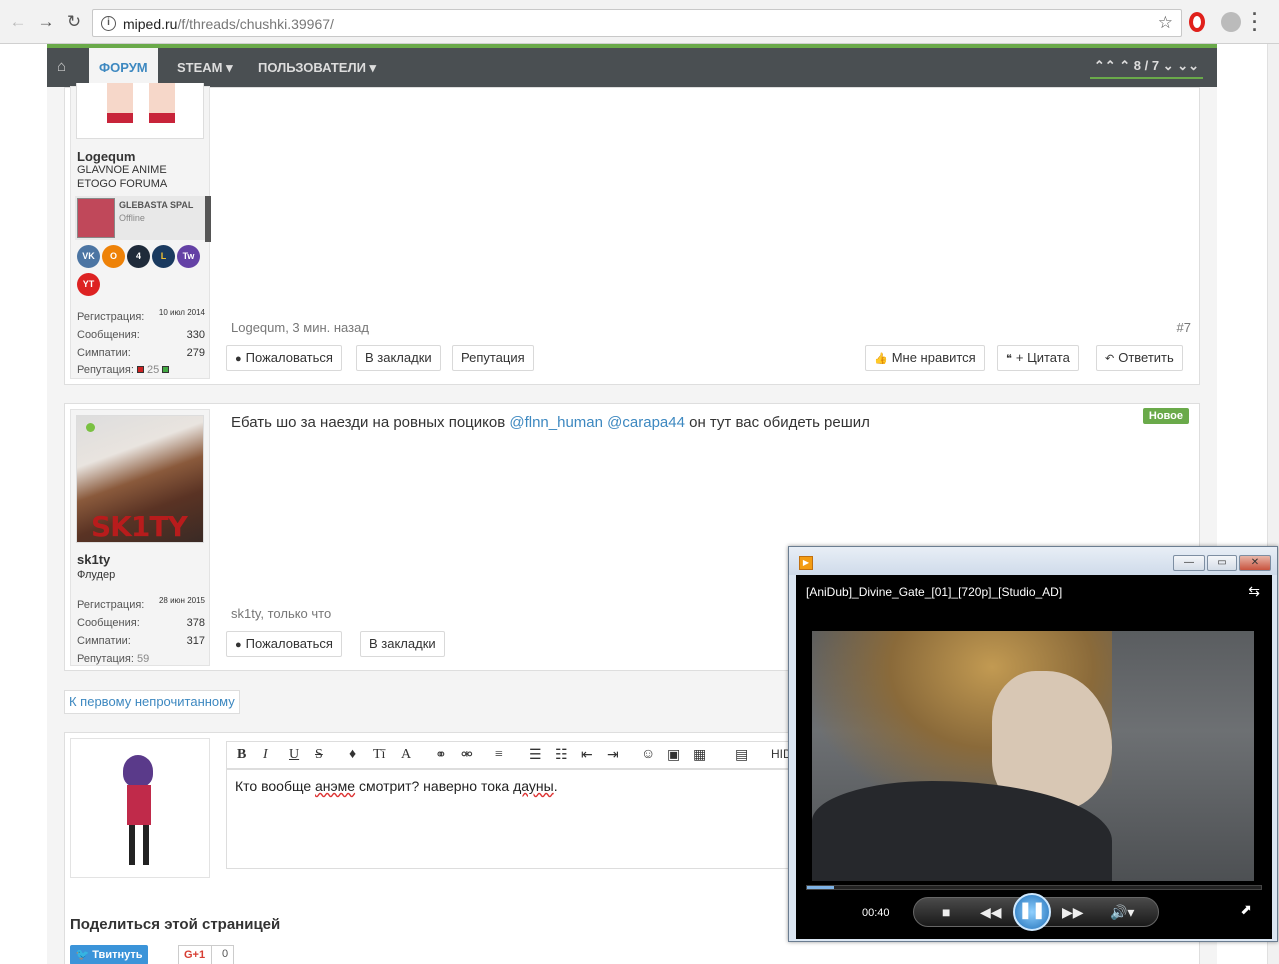 The height and width of the screenshot is (964, 1279). I want to click on reputation-button: Репутация, so click(493, 358).